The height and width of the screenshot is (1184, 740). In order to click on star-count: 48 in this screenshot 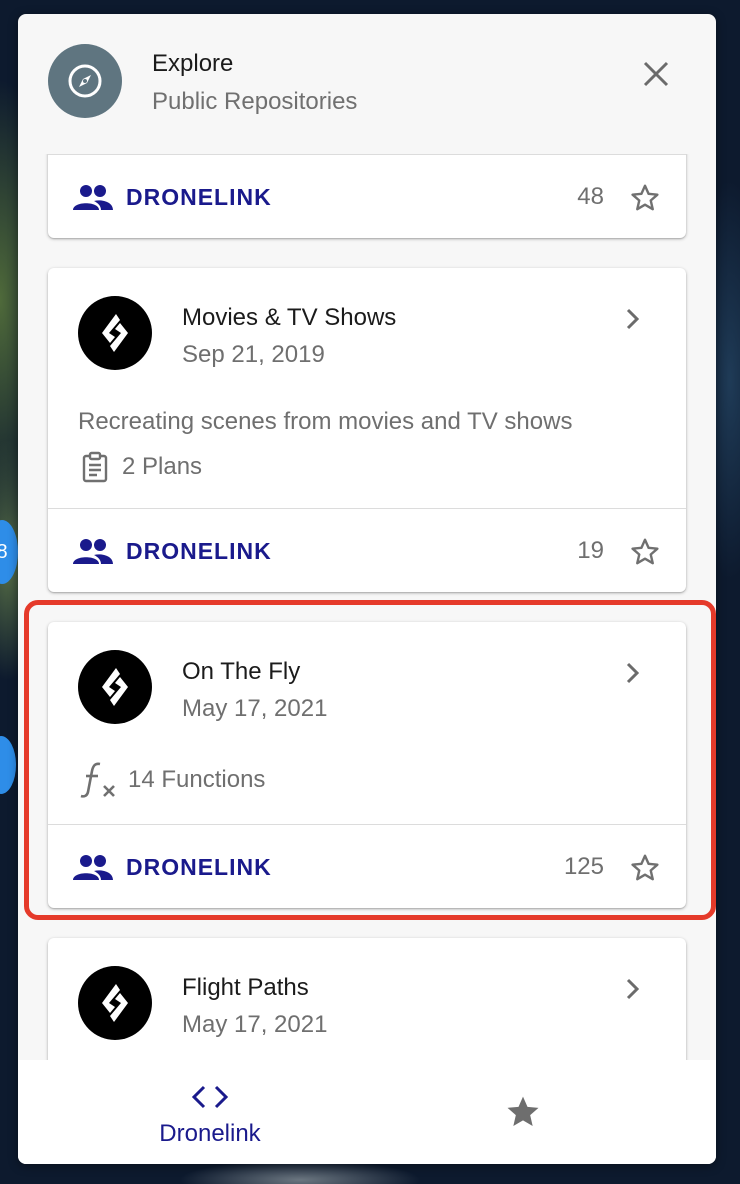, I will do `click(590, 196)`.